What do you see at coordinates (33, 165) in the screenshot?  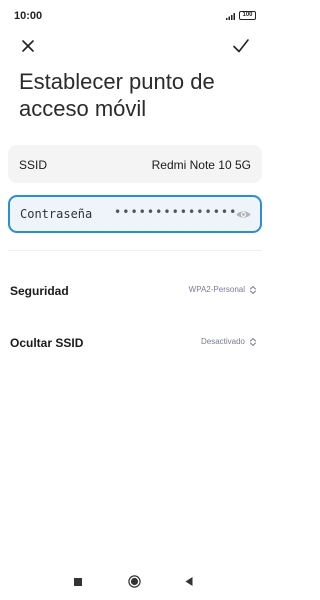 I see `ssid-label: SSID` at bounding box center [33, 165].